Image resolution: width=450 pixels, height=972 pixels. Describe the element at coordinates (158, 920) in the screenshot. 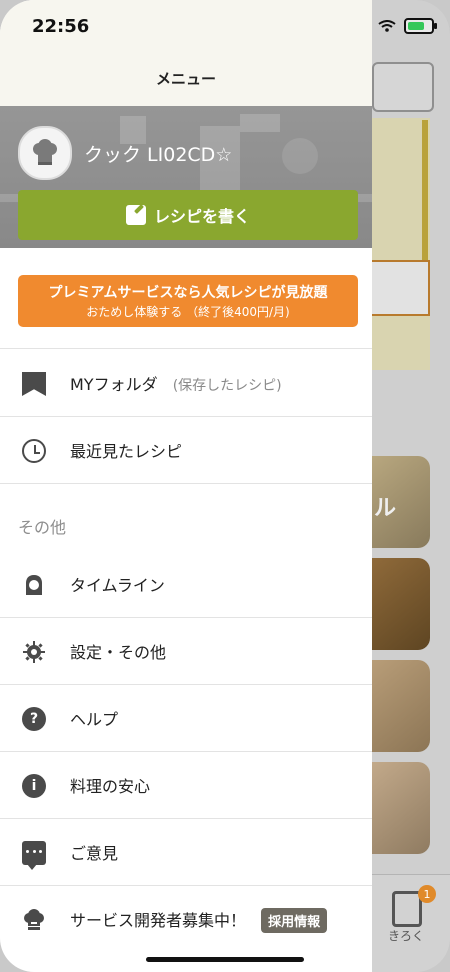

I see `menu-item-label: サービス開発者募集中！` at that location.